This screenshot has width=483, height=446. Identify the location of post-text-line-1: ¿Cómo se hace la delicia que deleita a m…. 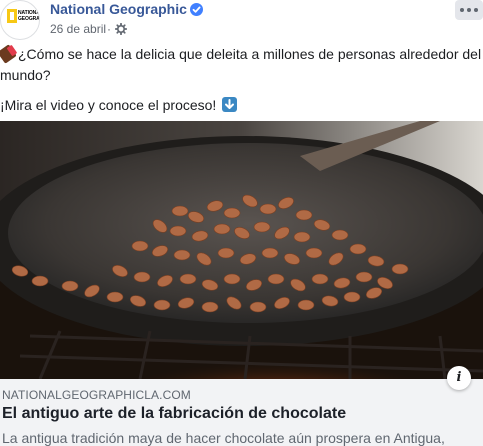
(241, 65).